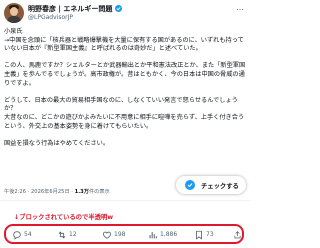 The height and width of the screenshot is (248, 320). What do you see at coordinates (81, 192) in the screenshot?
I see `view-count: 1.3万` at bounding box center [81, 192].